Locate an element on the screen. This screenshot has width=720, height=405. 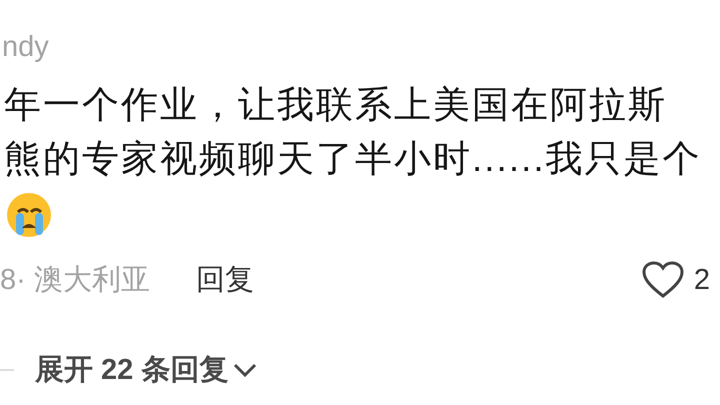
like-count: 2 is located at coordinates (702, 280).